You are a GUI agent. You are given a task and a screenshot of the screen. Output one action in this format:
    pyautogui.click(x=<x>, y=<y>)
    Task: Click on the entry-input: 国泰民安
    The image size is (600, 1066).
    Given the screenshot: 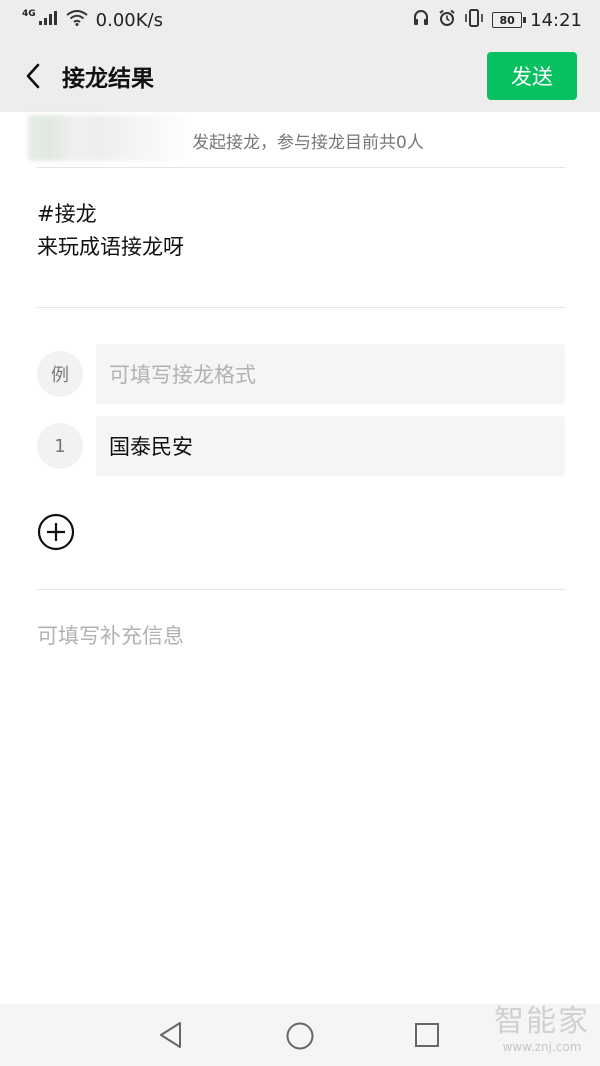 What is the action you would take?
    pyautogui.click(x=330, y=446)
    